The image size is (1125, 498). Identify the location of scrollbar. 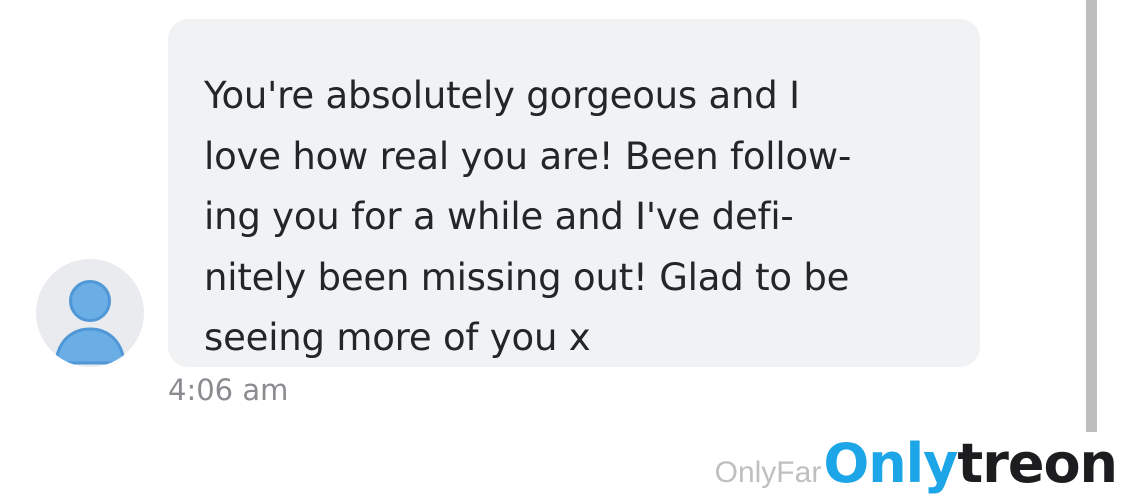
(1091, 216).